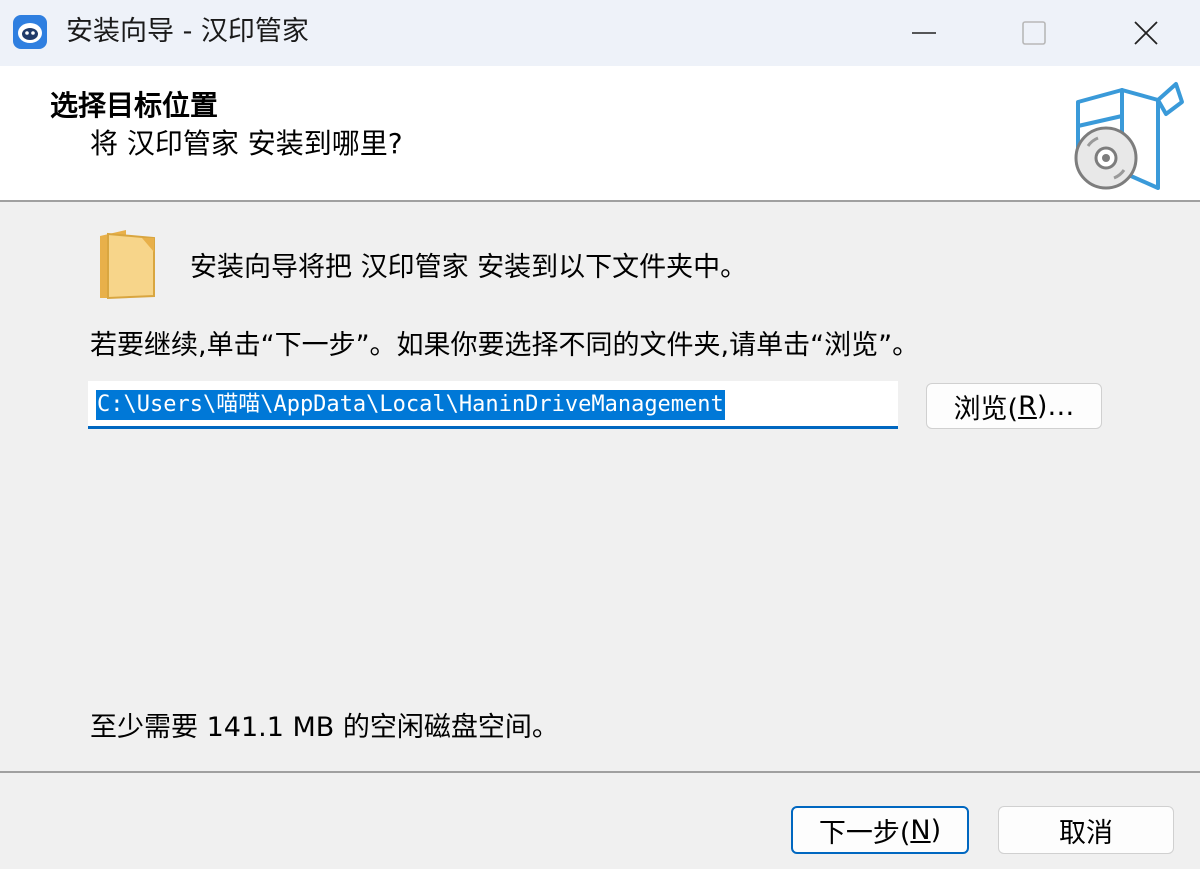 This screenshot has height=869, width=1200. Describe the element at coordinates (600, 772) in the screenshot. I see `footer-divider` at that location.